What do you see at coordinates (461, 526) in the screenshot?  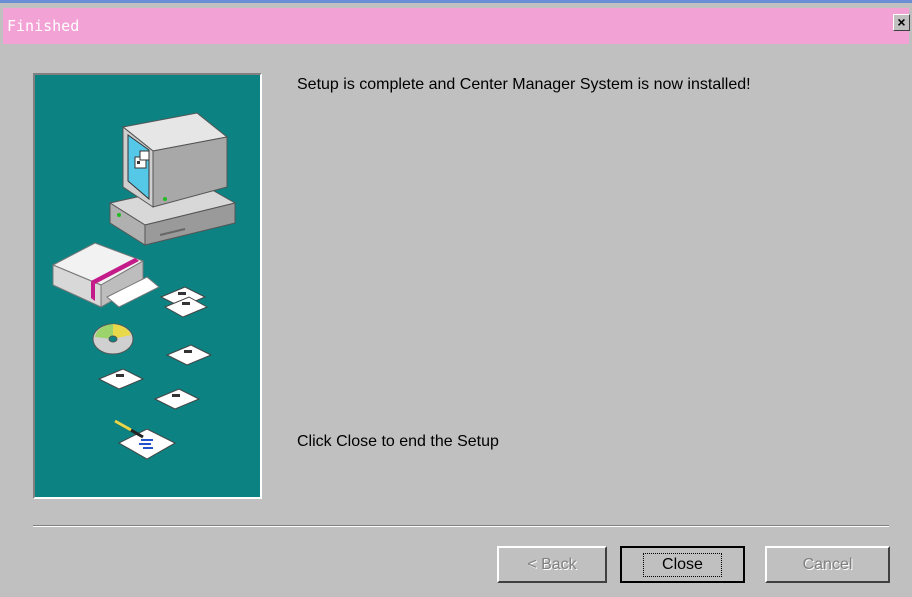 I see `button-separator` at bounding box center [461, 526].